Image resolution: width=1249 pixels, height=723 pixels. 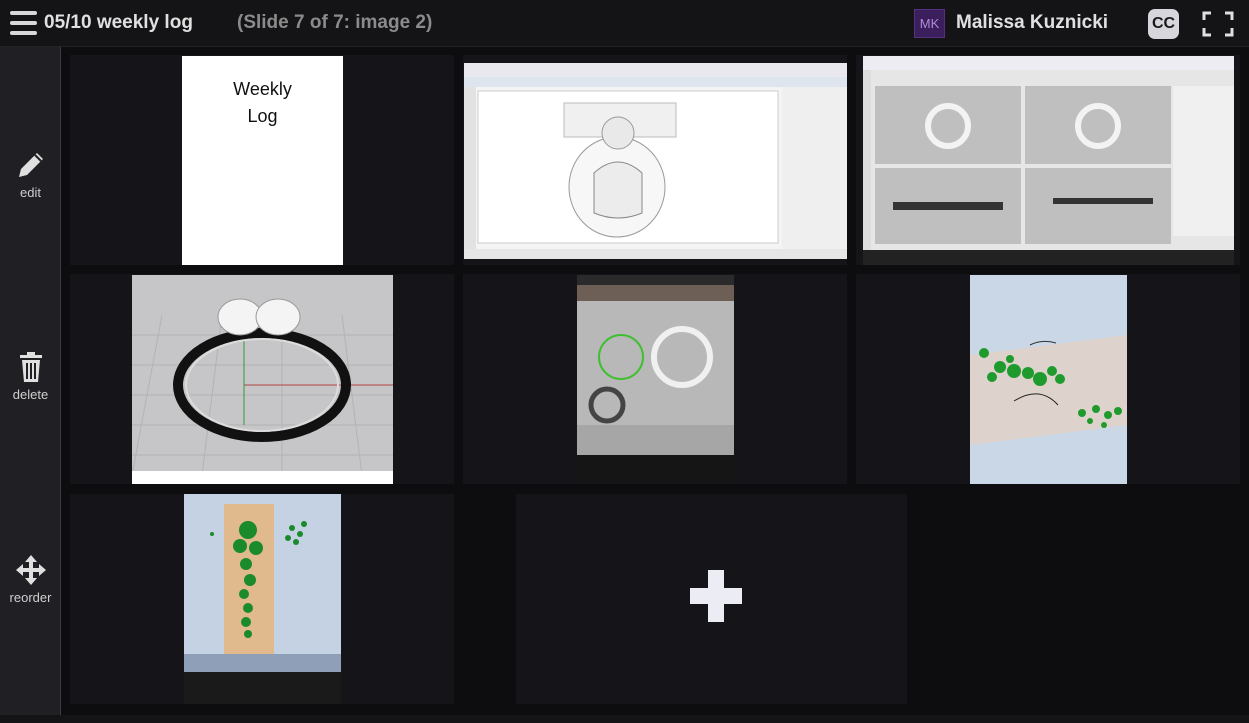 I want to click on trash-icon, so click(x=30, y=367).